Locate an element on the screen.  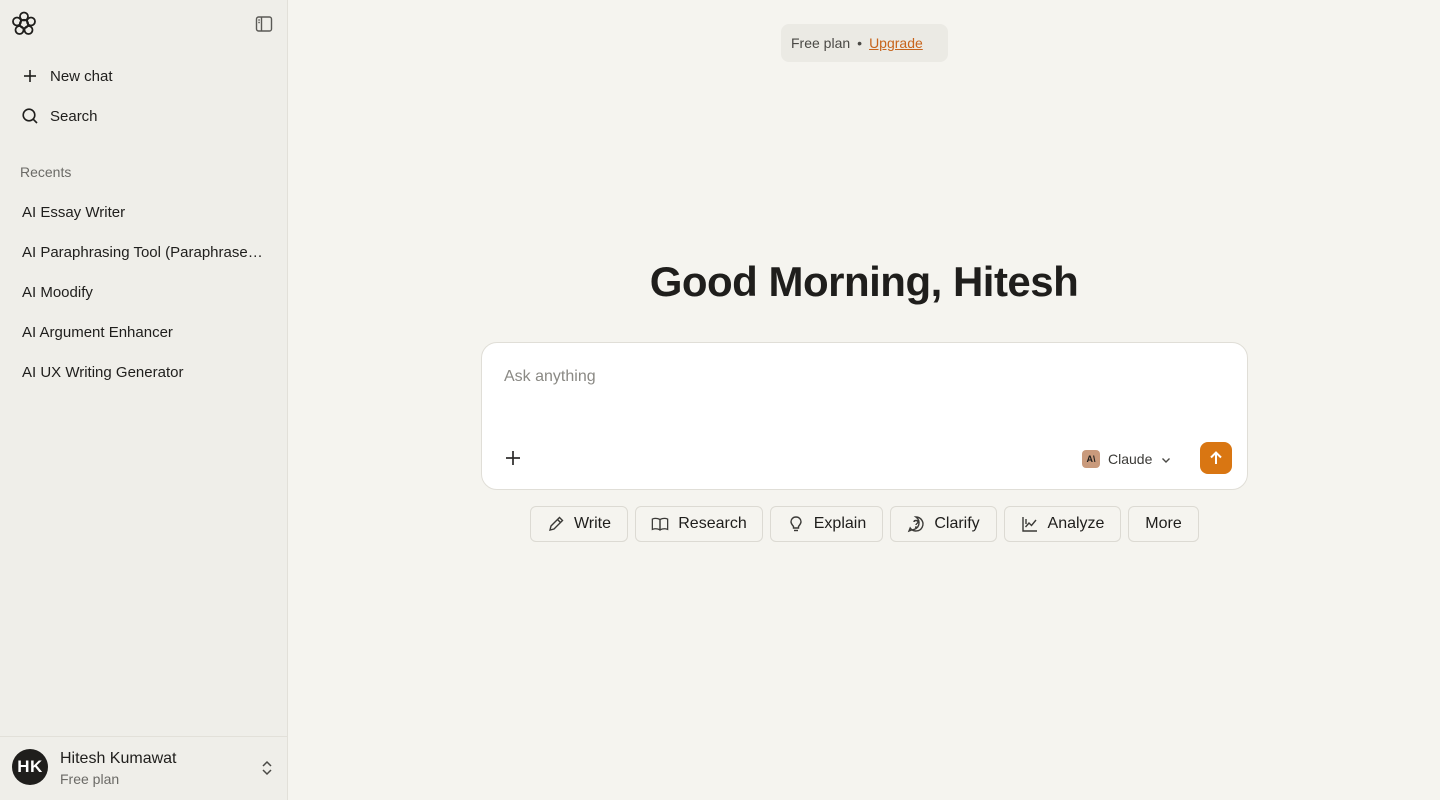
recents-heading: Recents is located at coordinates (46, 172).